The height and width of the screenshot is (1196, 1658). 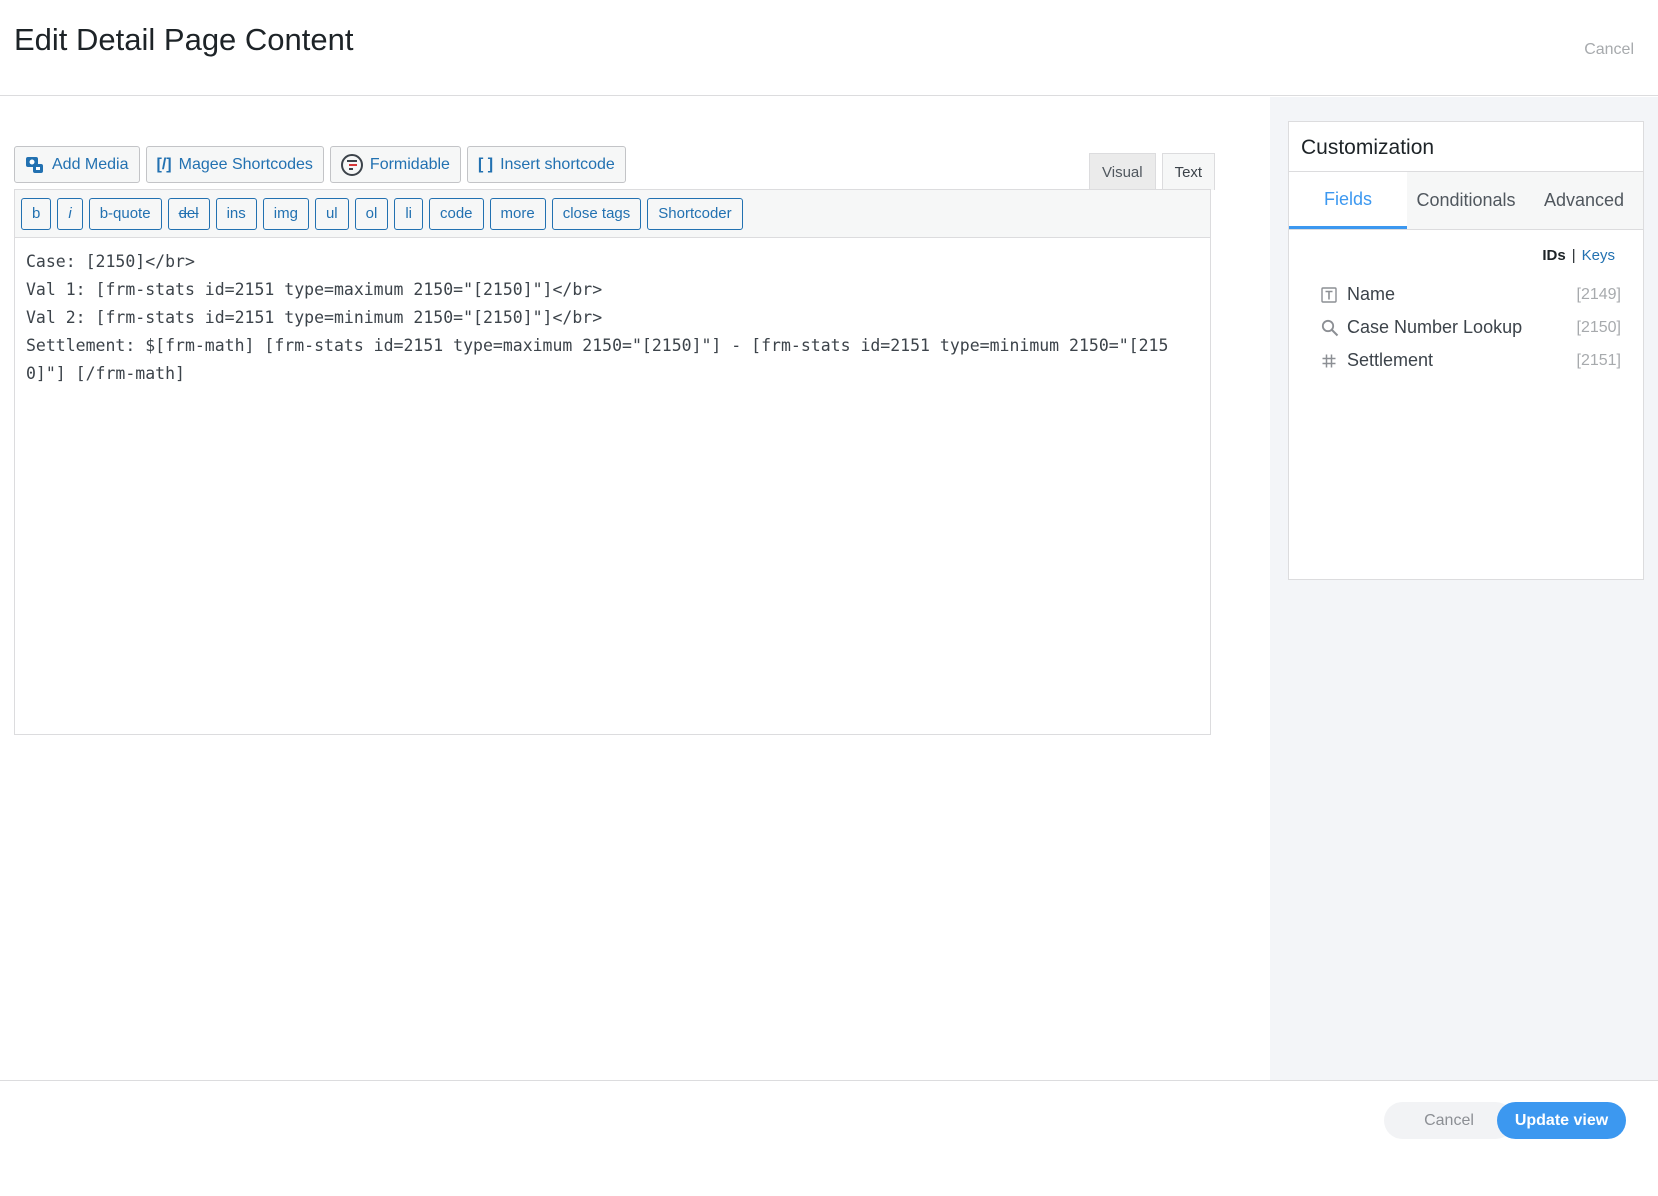 I want to click on customization-title: Customization, so click(x=1466, y=147).